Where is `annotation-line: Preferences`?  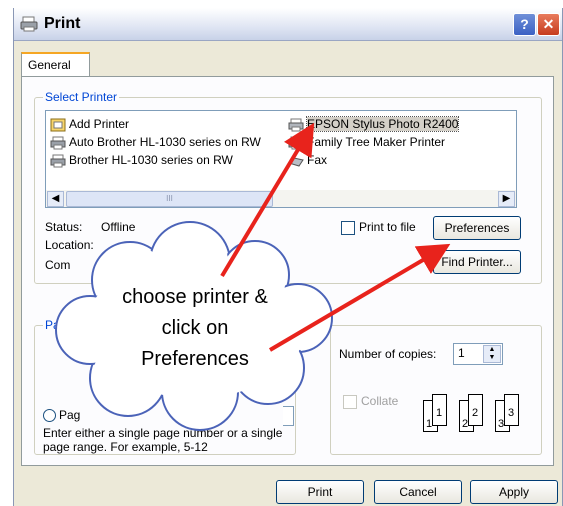
annotation-line: Preferences is located at coordinates (195, 359).